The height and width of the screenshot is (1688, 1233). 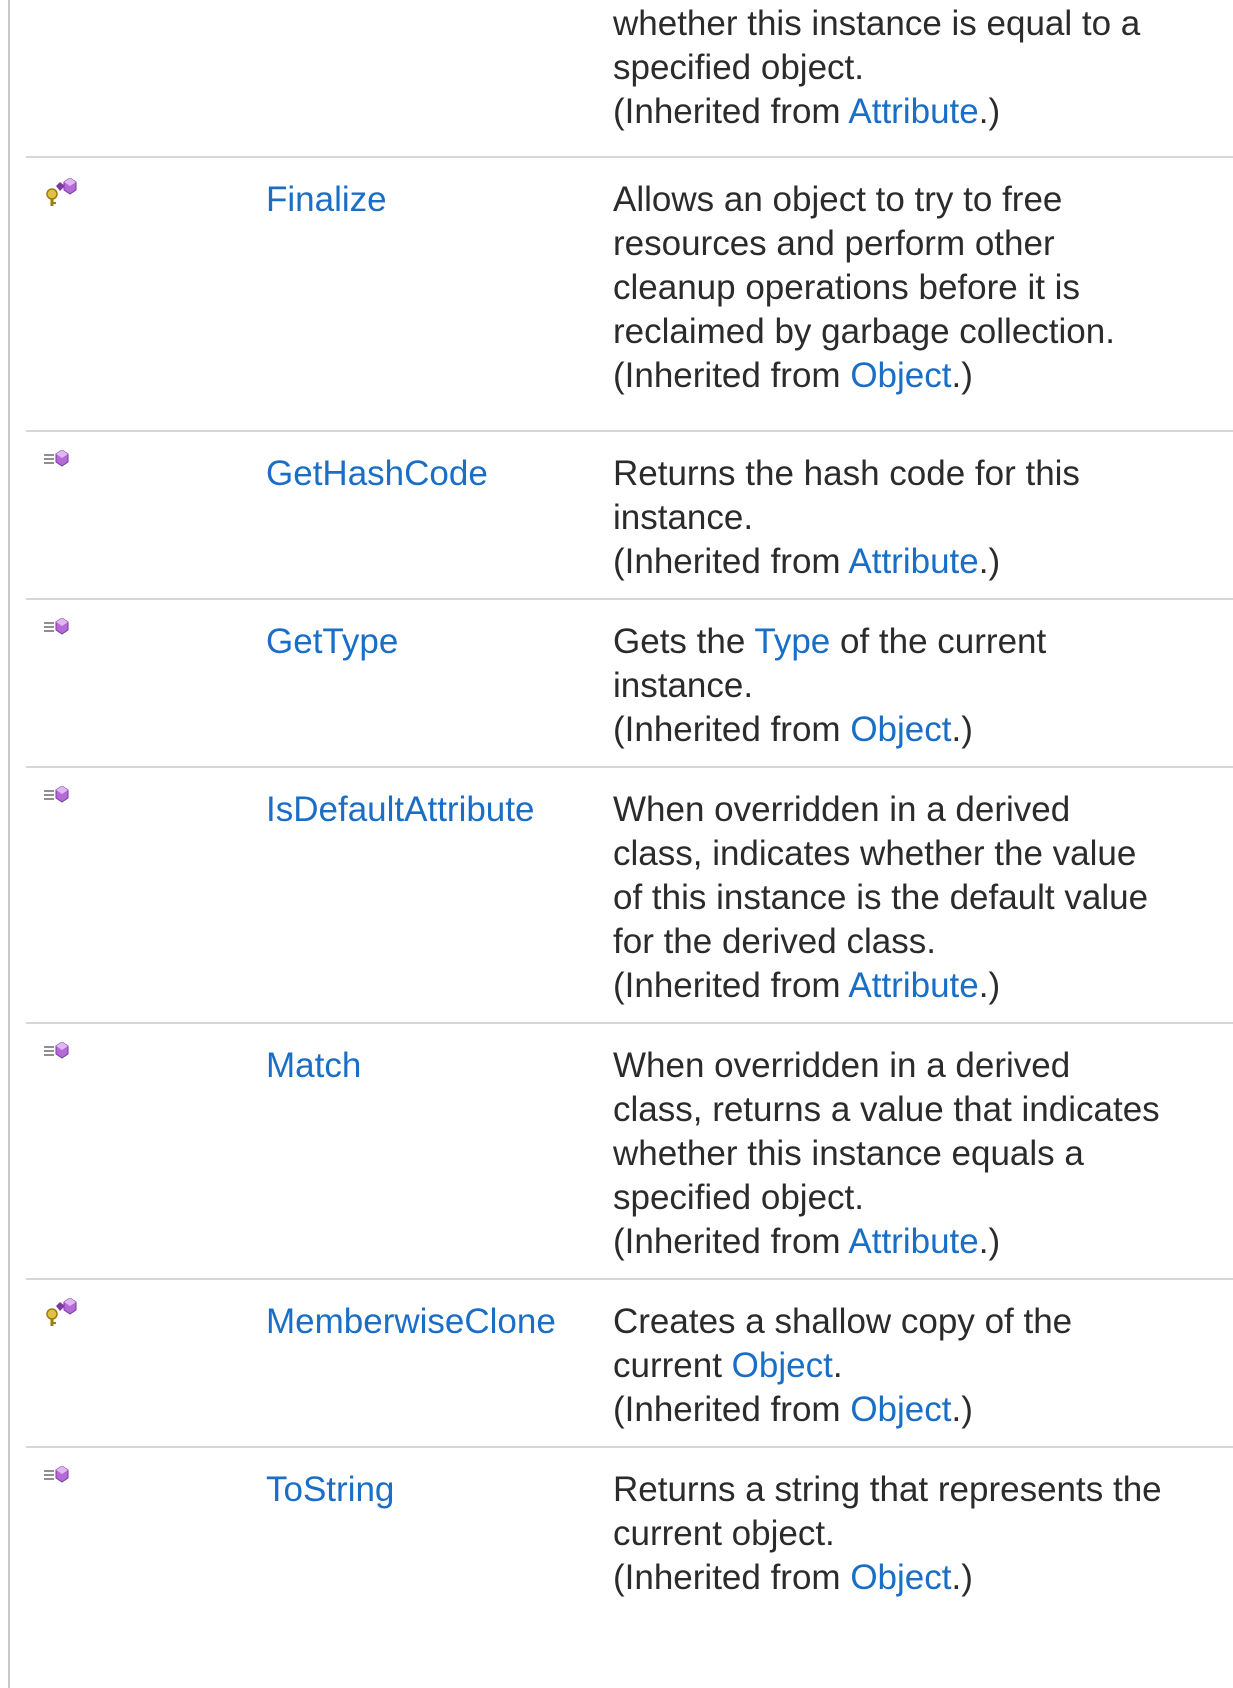 What do you see at coordinates (881, 897) in the screenshot?
I see `description-line: of this instance is the default value` at bounding box center [881, 897].